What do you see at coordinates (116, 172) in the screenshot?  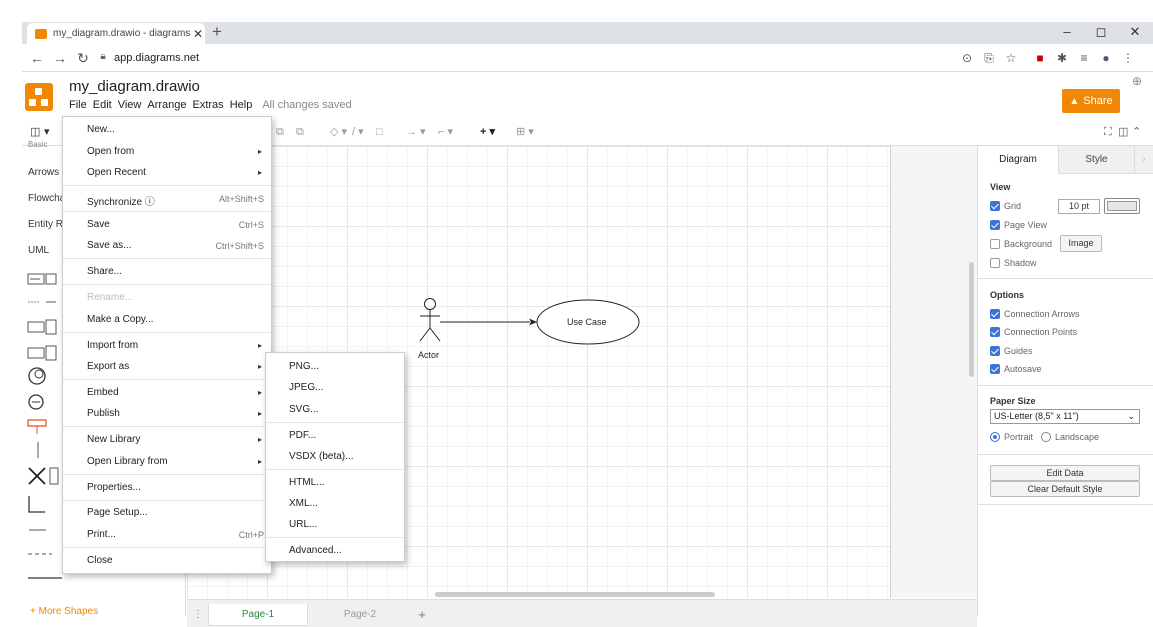 I see `menu-item-open-recent: Open Recent` at bounding box center [116, 172].